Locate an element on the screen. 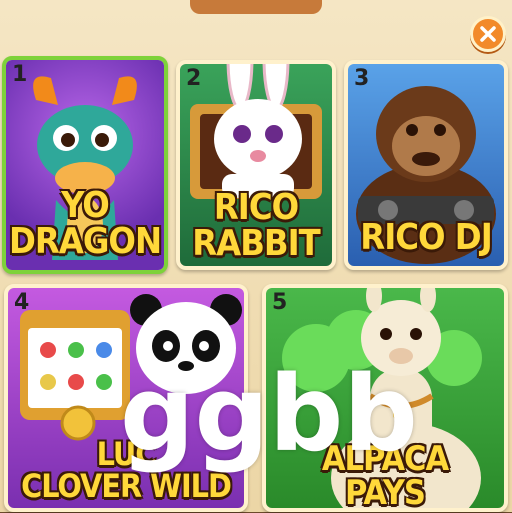  game-card-rico-rabbit: 2 RICO RABBIT is located at coordinates (256, 165).